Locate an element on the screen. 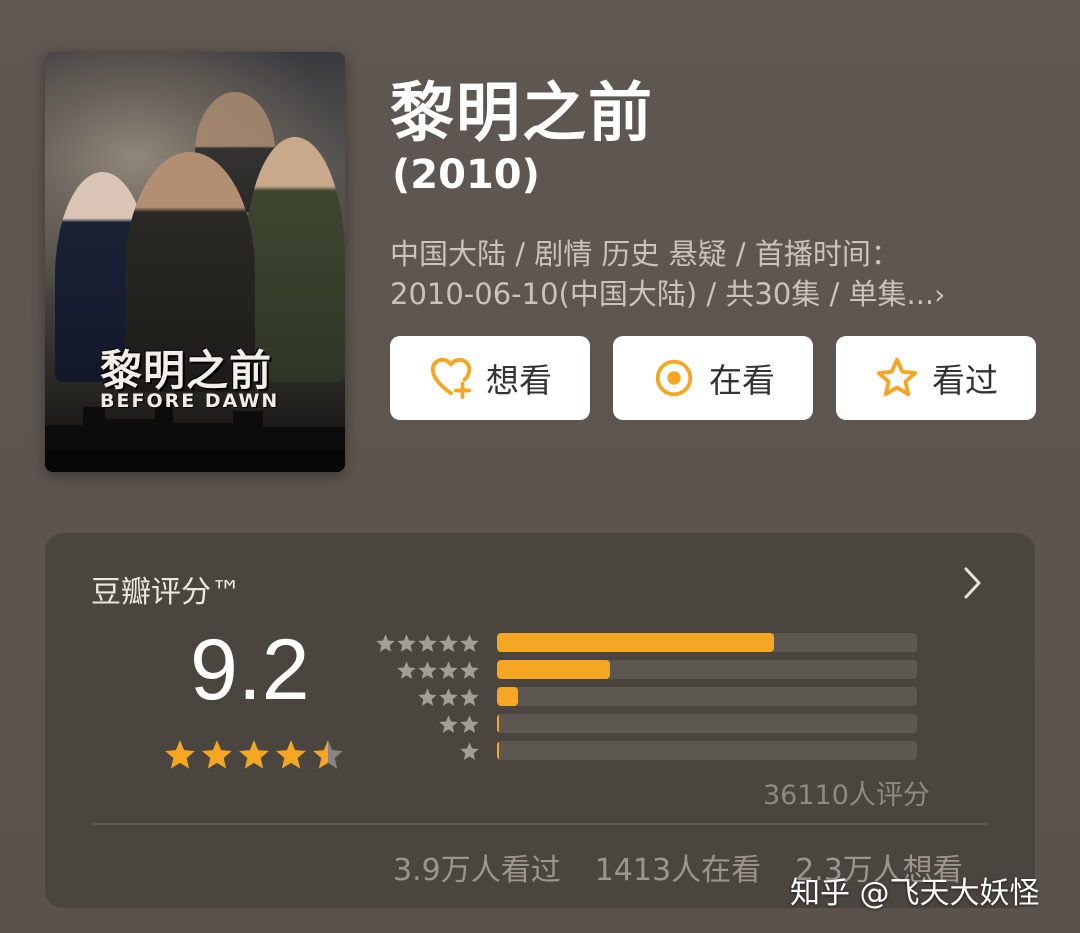 The image size is (1080, 933). watching-label: 在看 is located at coordinates (742, 380).